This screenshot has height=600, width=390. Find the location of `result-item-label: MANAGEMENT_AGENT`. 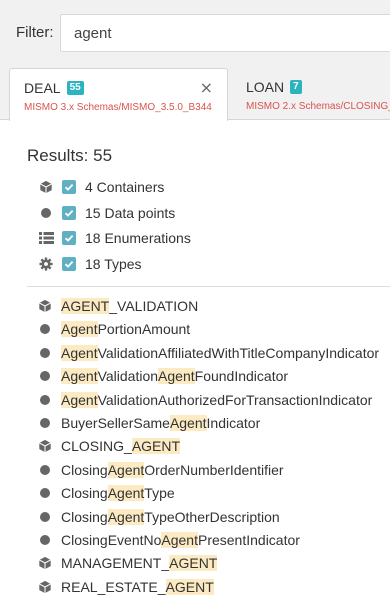

result-item-label: MANAGEMENT_AGENT is located at coordinates (139, 563).